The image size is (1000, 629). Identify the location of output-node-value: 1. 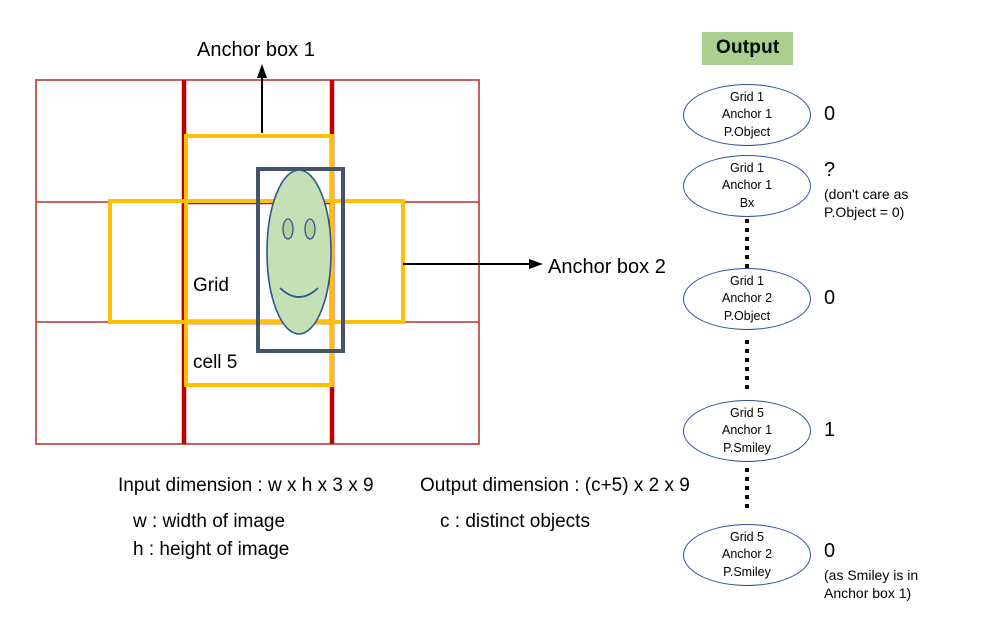
(830, 430).